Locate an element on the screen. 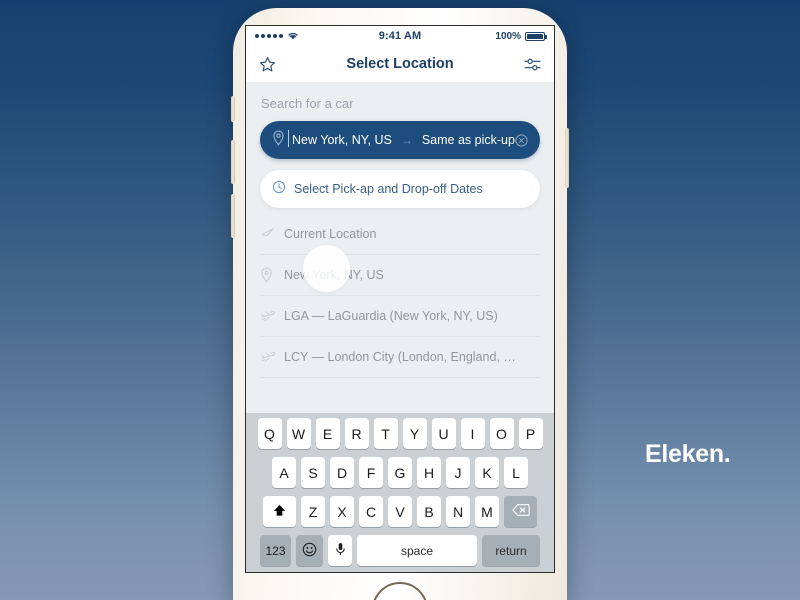 This screenshot has height=600, width=800. key-p: P is located at coordinates (530, 433).